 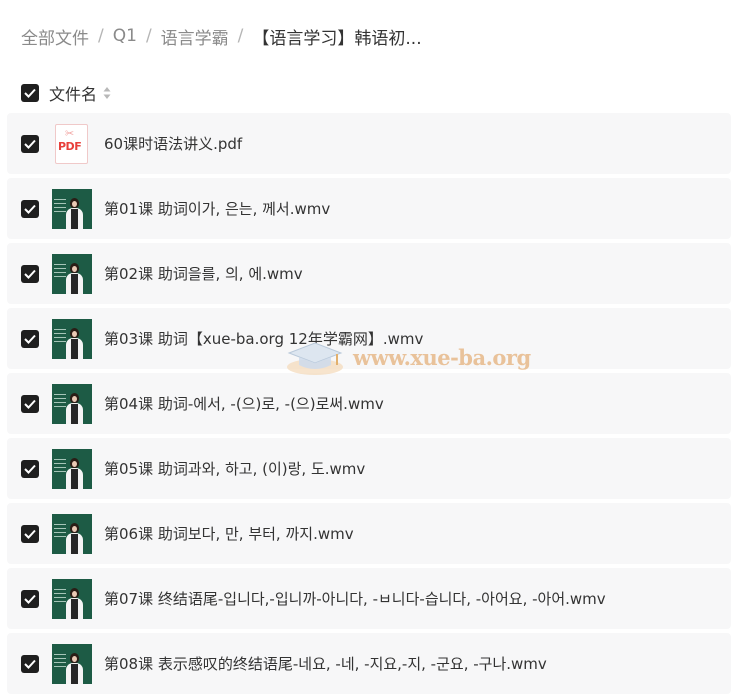 What do you see at coordinates (217, 208) in the screenshot?
I see `file-name: 第01课 助词이가, 은는, 께서.wmv` at bounding box center [217, 208].